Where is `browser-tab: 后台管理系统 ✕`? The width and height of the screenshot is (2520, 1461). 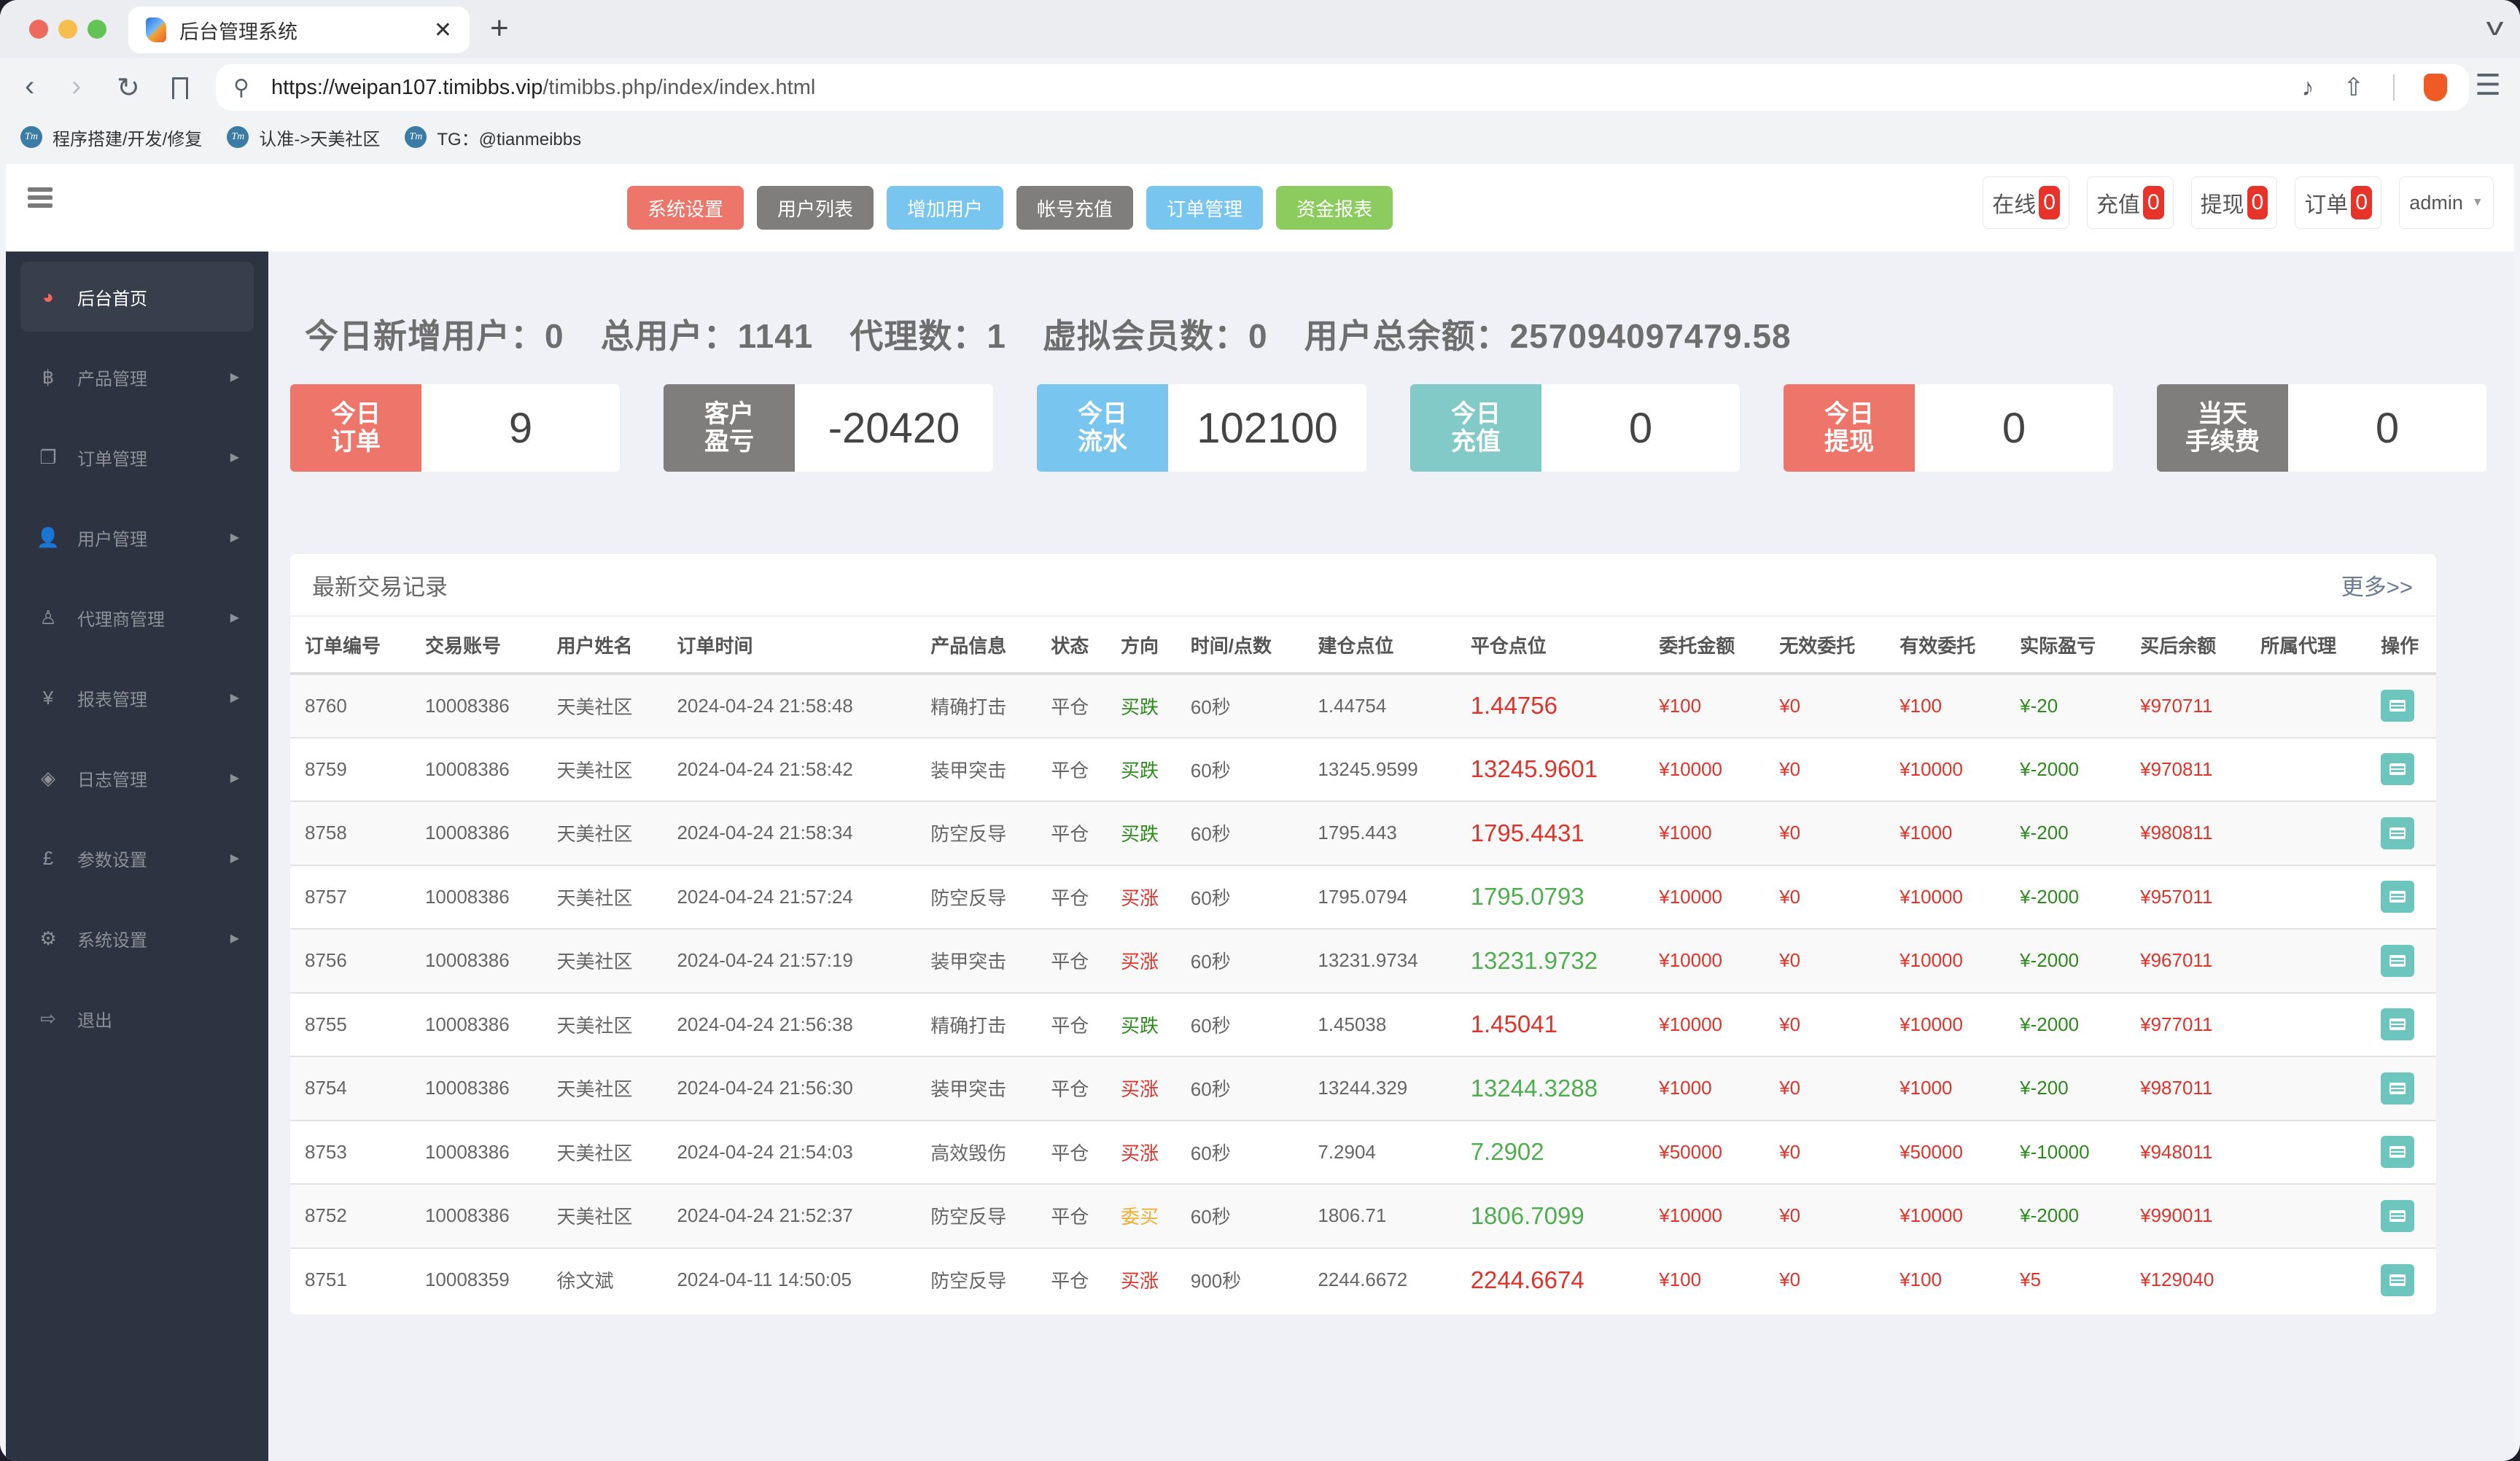
browser-tab: 后台管理系统 ✕ is located at coordinates (299, 30).